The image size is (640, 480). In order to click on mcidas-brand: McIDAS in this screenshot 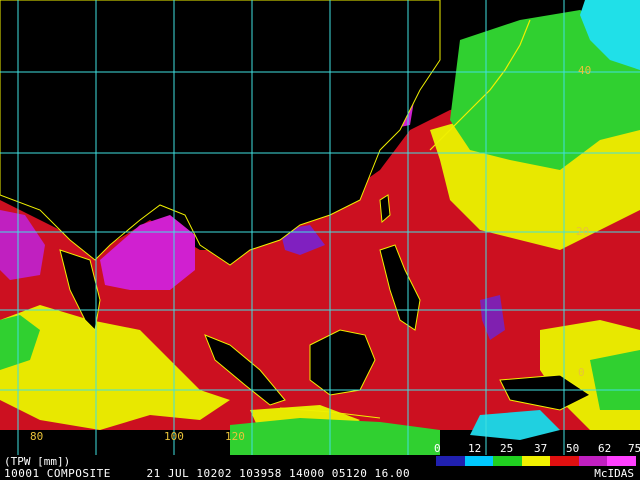, I will do `click(614, 473)`.